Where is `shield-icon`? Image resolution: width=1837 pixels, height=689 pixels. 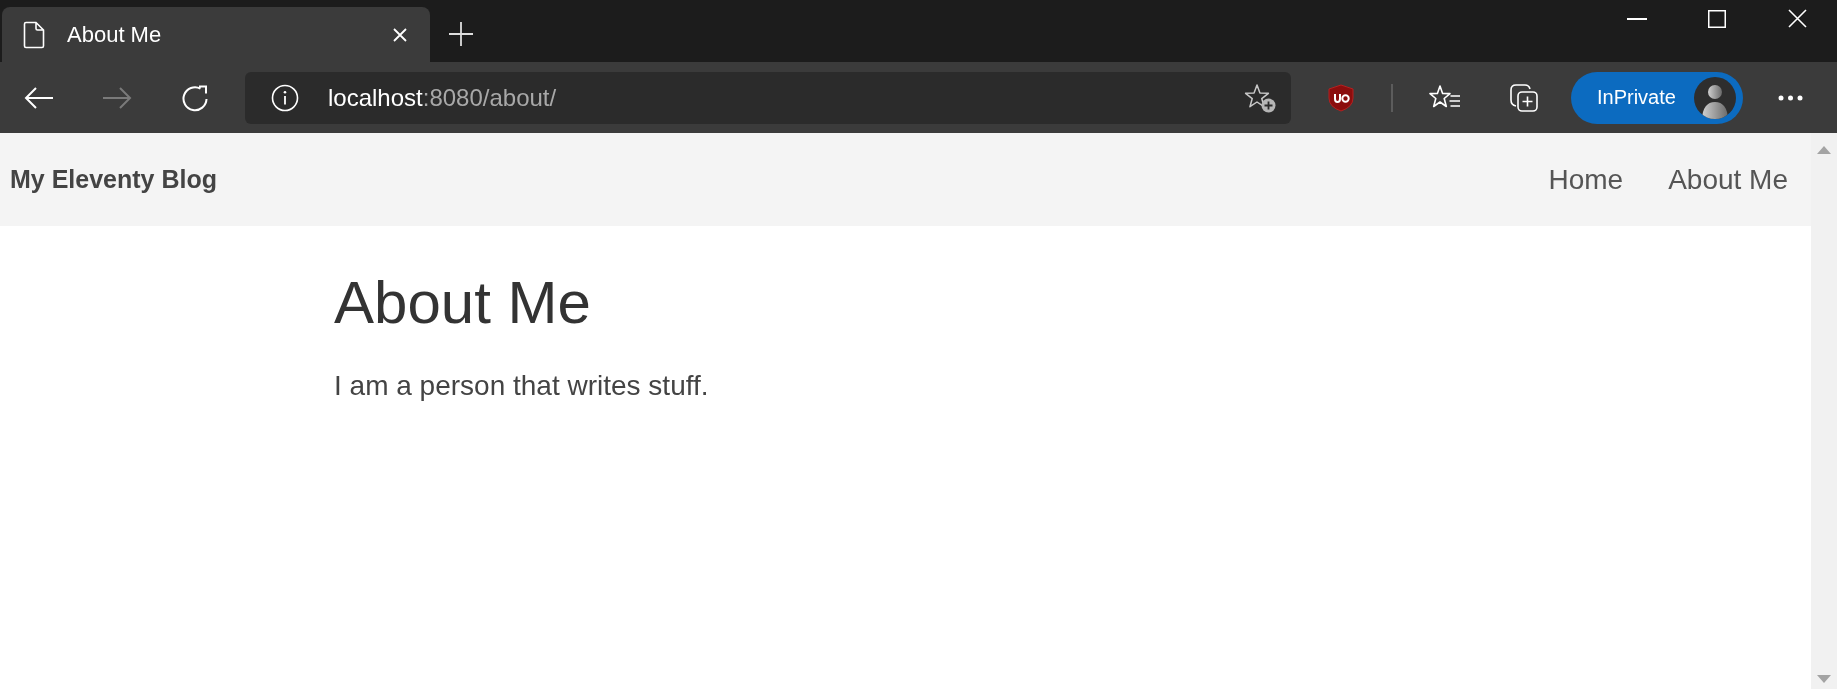
shield-icon is located at coordinates (1341, 97).